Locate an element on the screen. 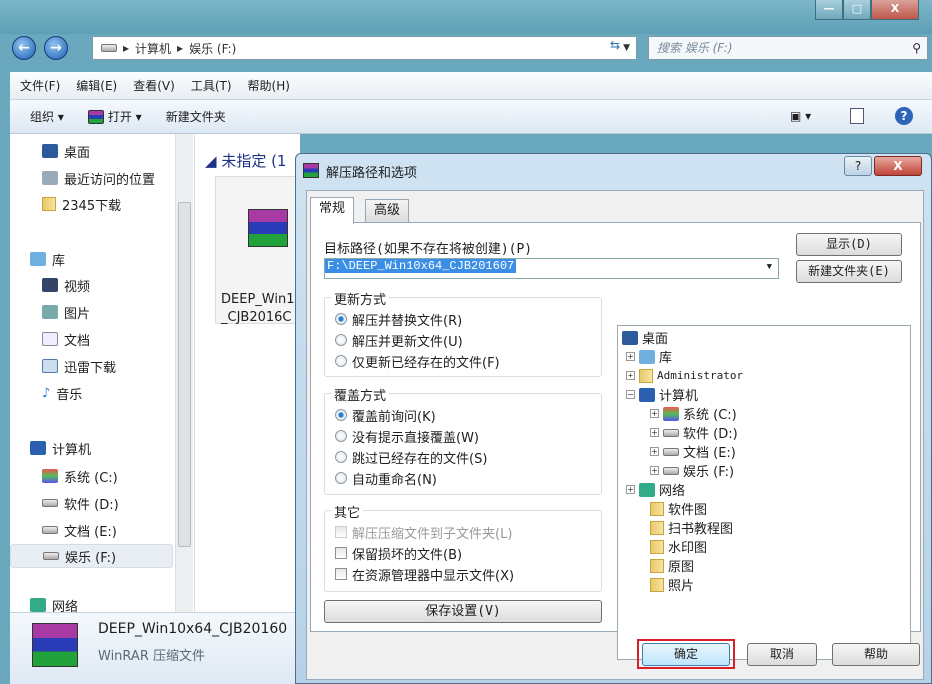 This screenshot has height=684, width=932. document-icon is located at coordinates (50, 339).